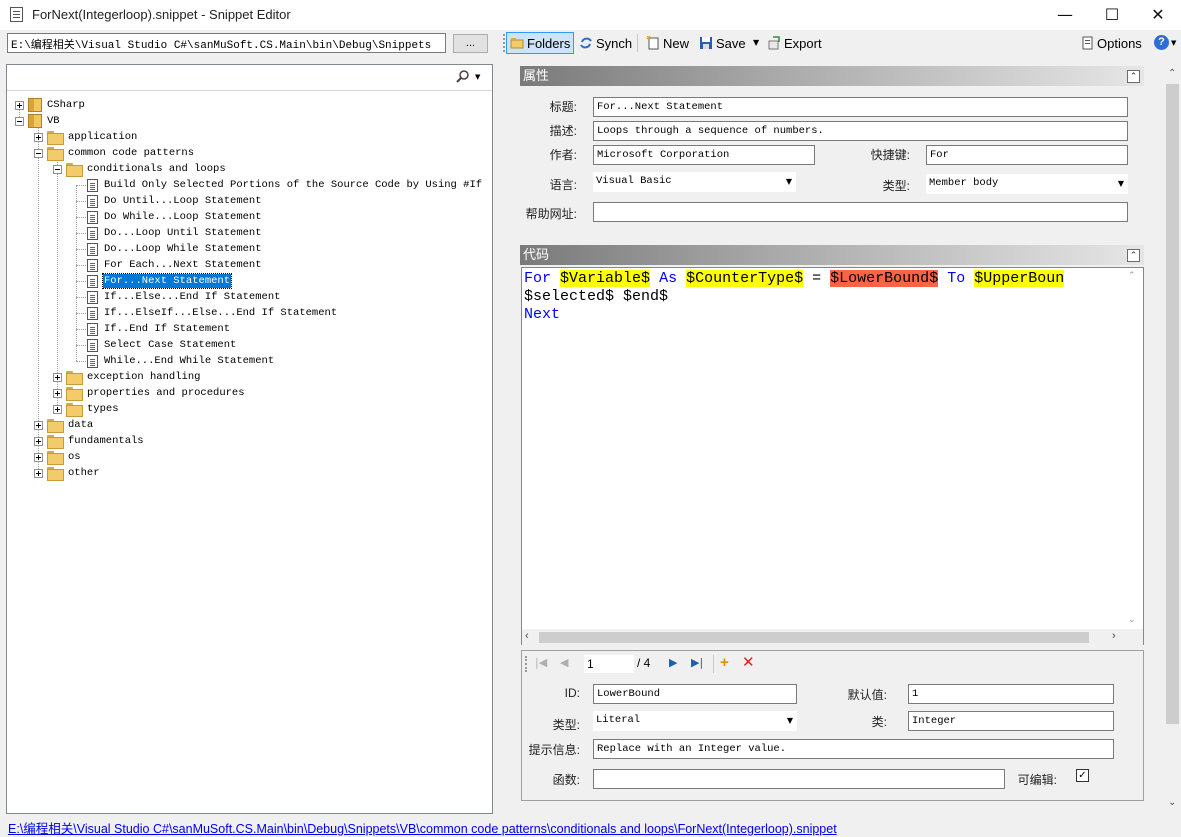  Describe the element at coordinates (38, 121) in the screenshot. I see `tree-node-vb: VB` at that location.